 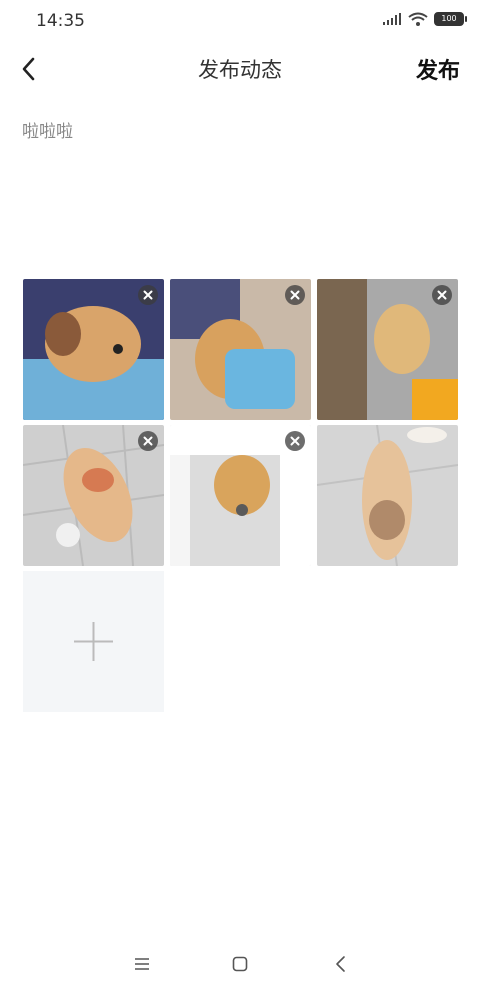 I want to click on dog-photo-icon, so click(x=387, y=495).